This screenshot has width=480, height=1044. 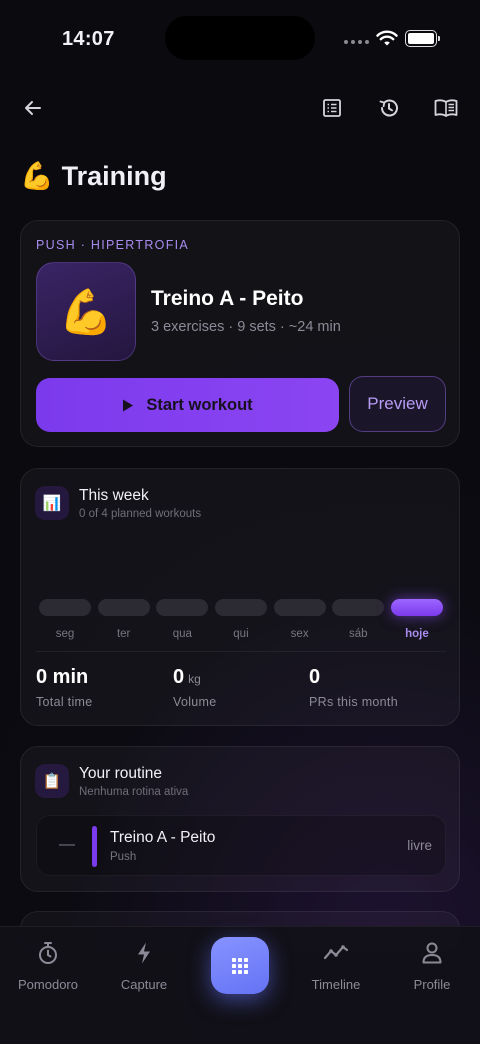 What do you see at coordinates (299, 634) in the screenshot?
I see `day-label: sex` at bounding box center [299, 634].